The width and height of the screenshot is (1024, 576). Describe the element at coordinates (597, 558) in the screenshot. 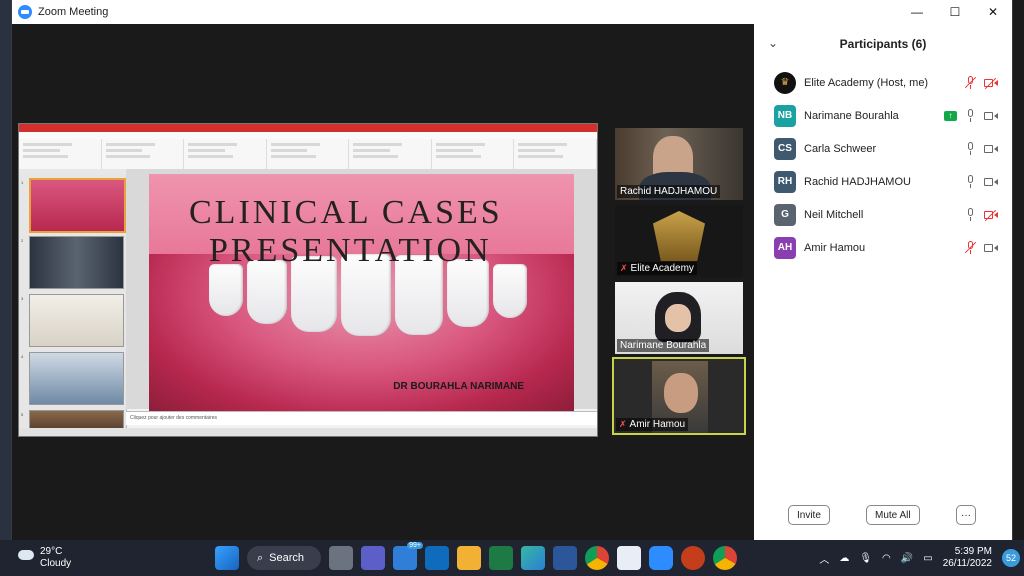

I see `chrome-icon` at that location.